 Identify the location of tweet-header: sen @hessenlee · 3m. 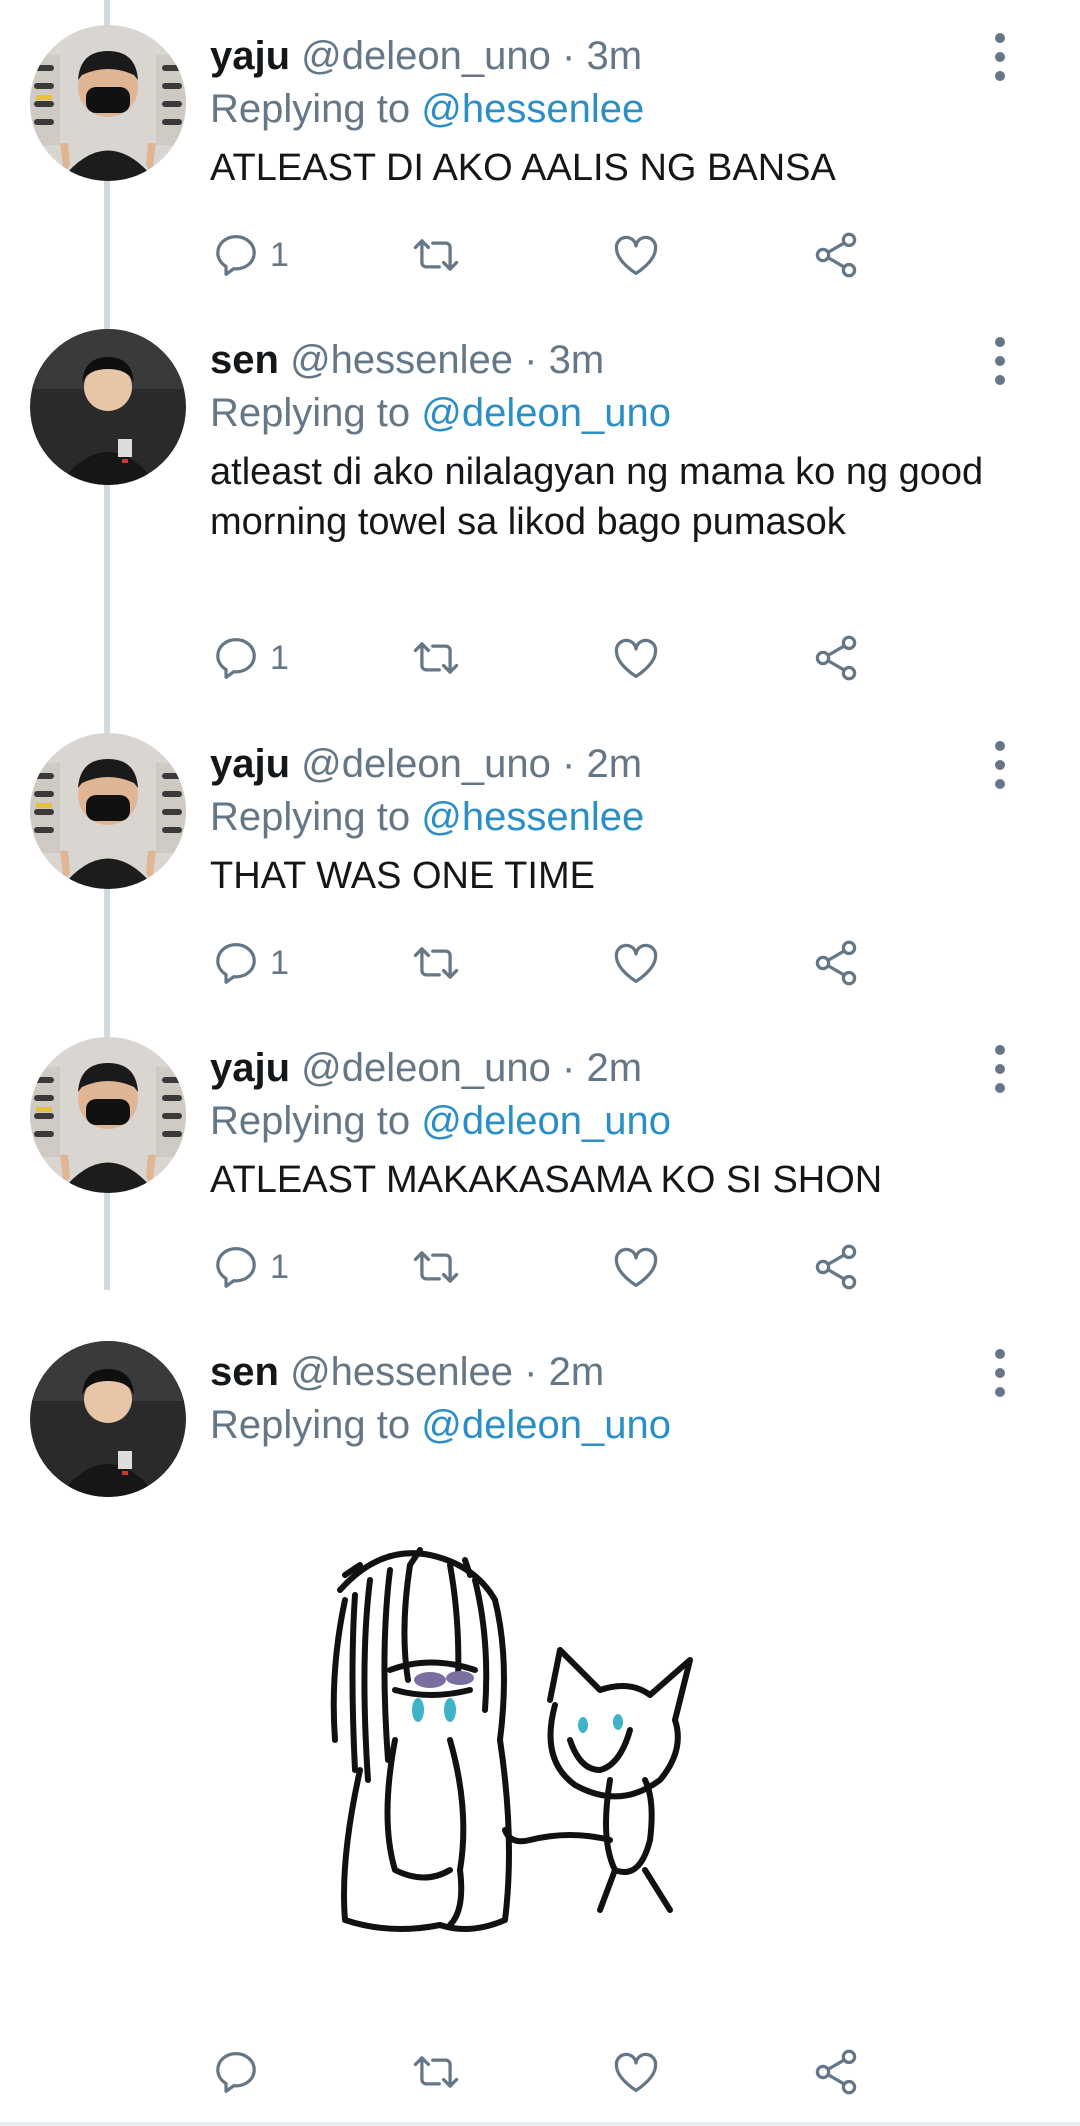
(407, 360).